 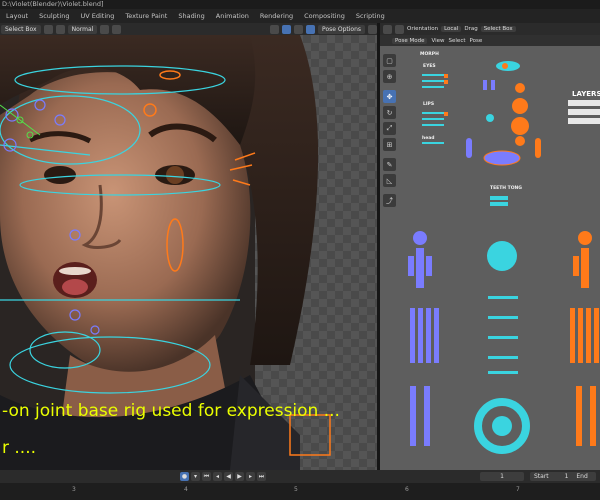 What do you see at coordinates (490, 40) in the screenshot?
I see `right-subheader: Pose Mode View Select Pose` at bounding box center [490, 40].